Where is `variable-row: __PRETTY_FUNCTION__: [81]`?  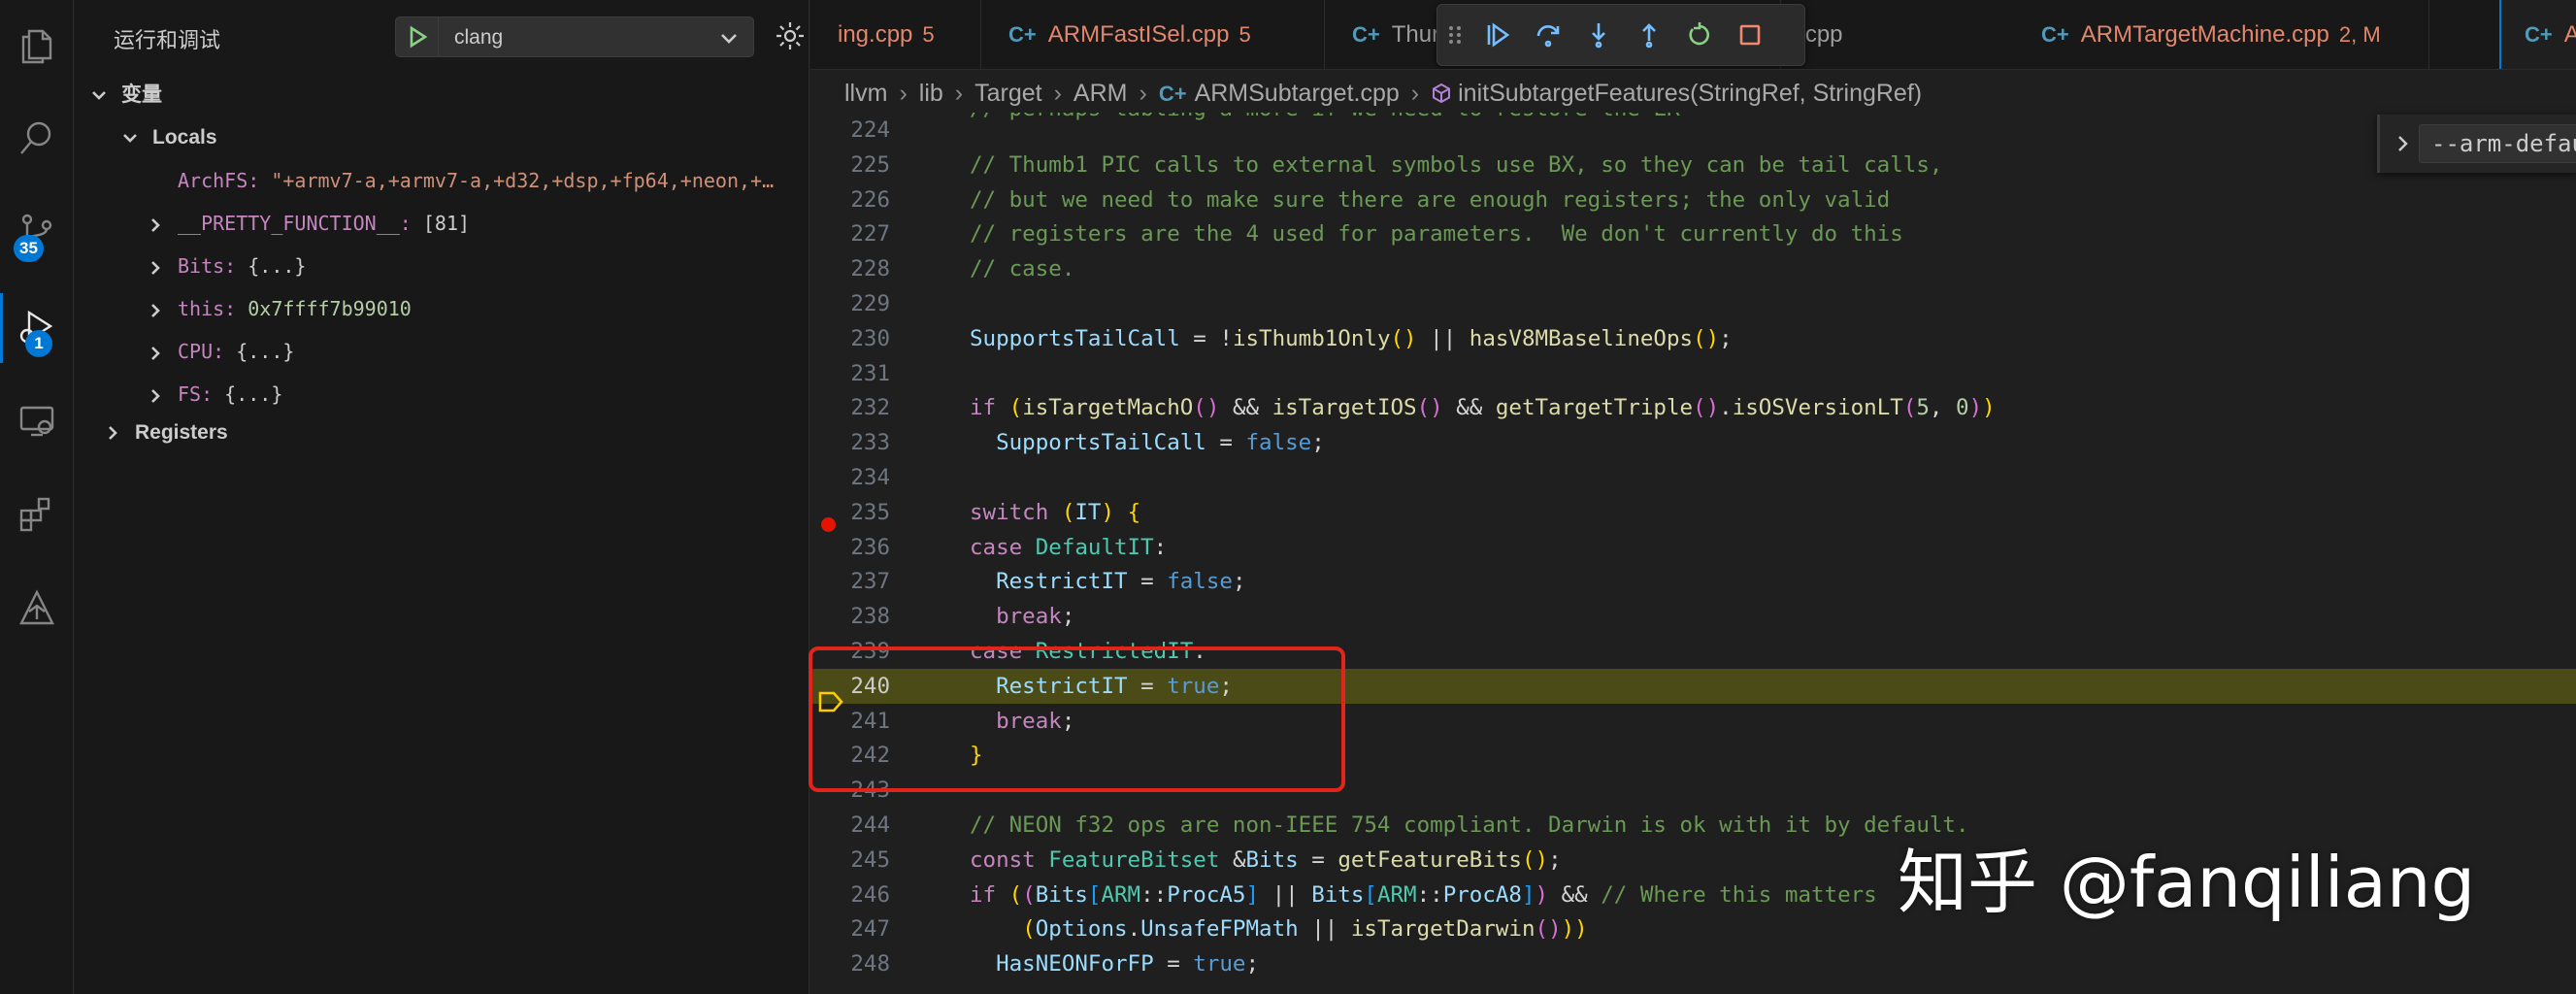
variable-row: __PRETTY_FUNCTION__: [81] is located at coordinates (308, 224).